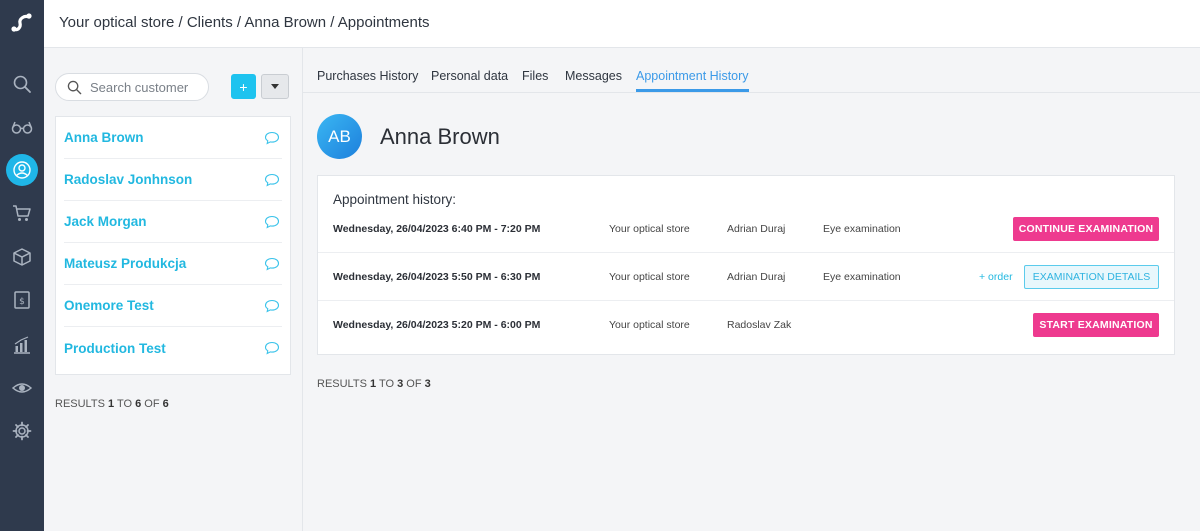  Describe the element at coordinates (105, 221) in the screenshot. I see `client-name: Jack Morgan` at that location.